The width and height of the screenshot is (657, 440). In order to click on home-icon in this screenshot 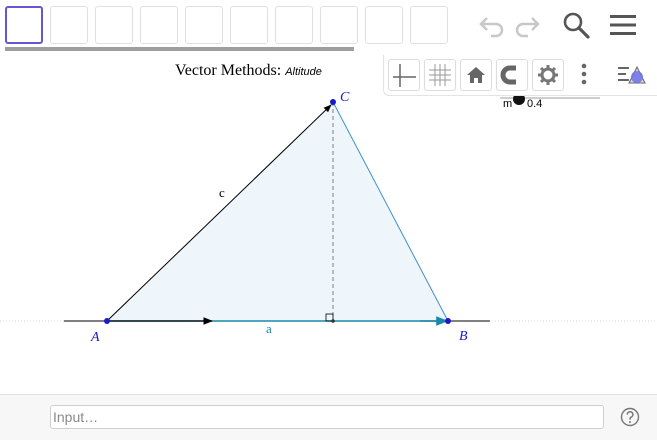, I will do `click(476, 75)`.